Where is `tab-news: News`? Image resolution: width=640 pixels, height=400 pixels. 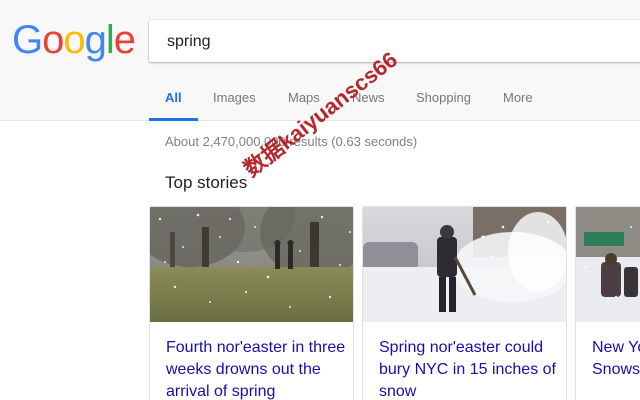
tab-news: News is located at coordinates (368, 99).